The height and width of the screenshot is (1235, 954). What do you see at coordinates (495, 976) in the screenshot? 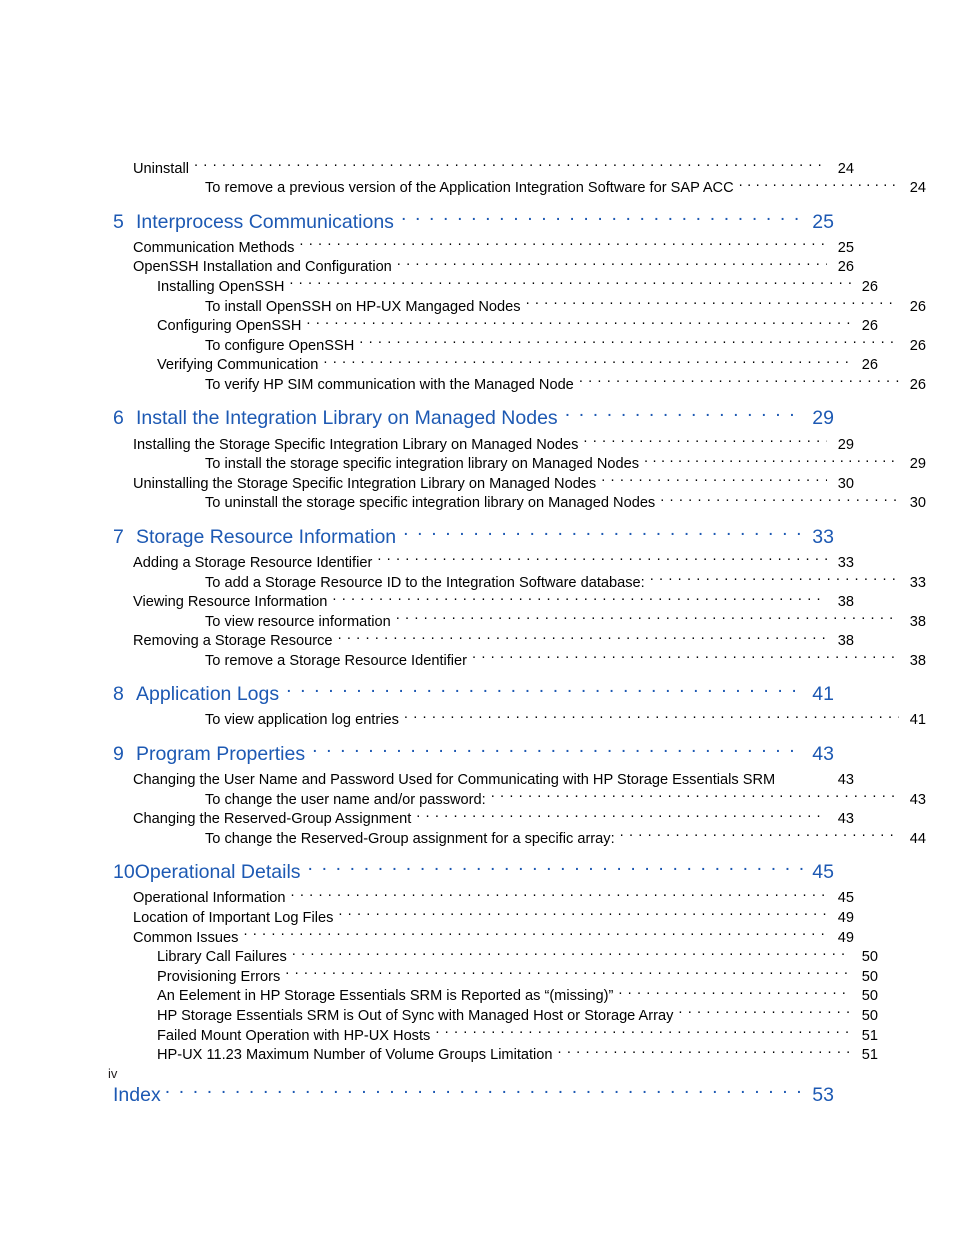
I see `toc-entry: Provisioning Errors 50` at bounding box center [495, 976].